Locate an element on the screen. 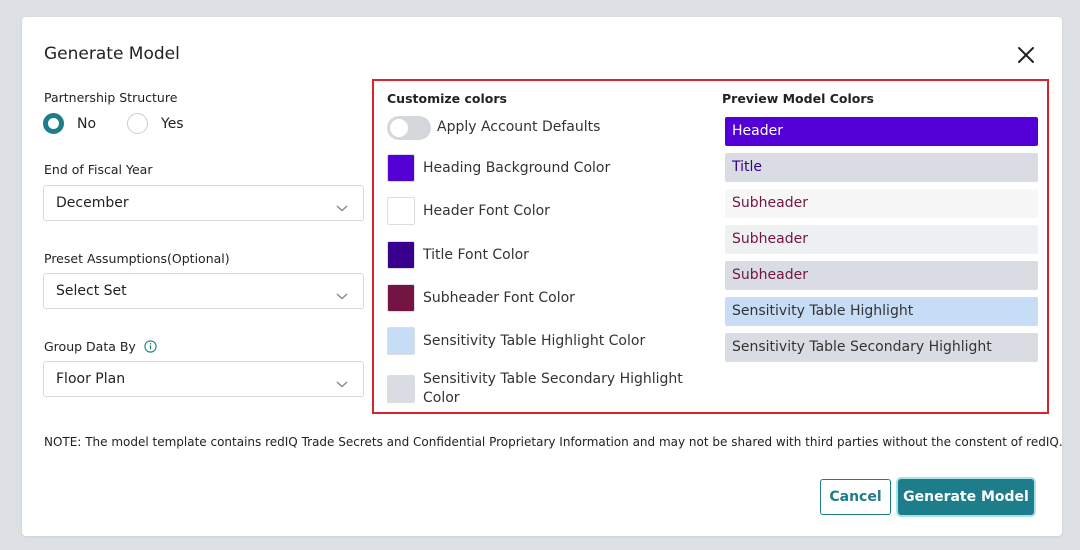  sensitivity-highlight-label: Sensitivity Table Highlight Color is located at coordinates (534, 341).